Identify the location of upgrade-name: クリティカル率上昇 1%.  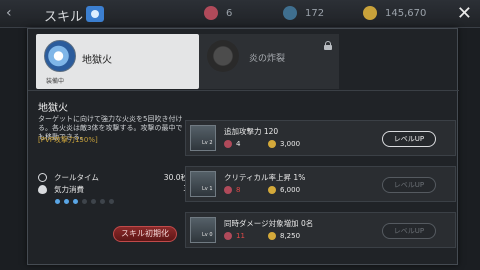
(265, 177).